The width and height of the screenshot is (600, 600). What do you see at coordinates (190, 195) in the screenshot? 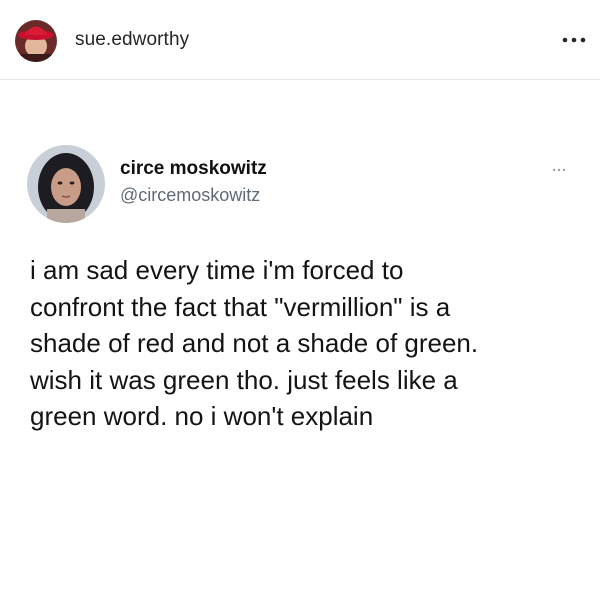
I see `tweet-handle: @circemoskowitz` at bounding box center [190, 195].